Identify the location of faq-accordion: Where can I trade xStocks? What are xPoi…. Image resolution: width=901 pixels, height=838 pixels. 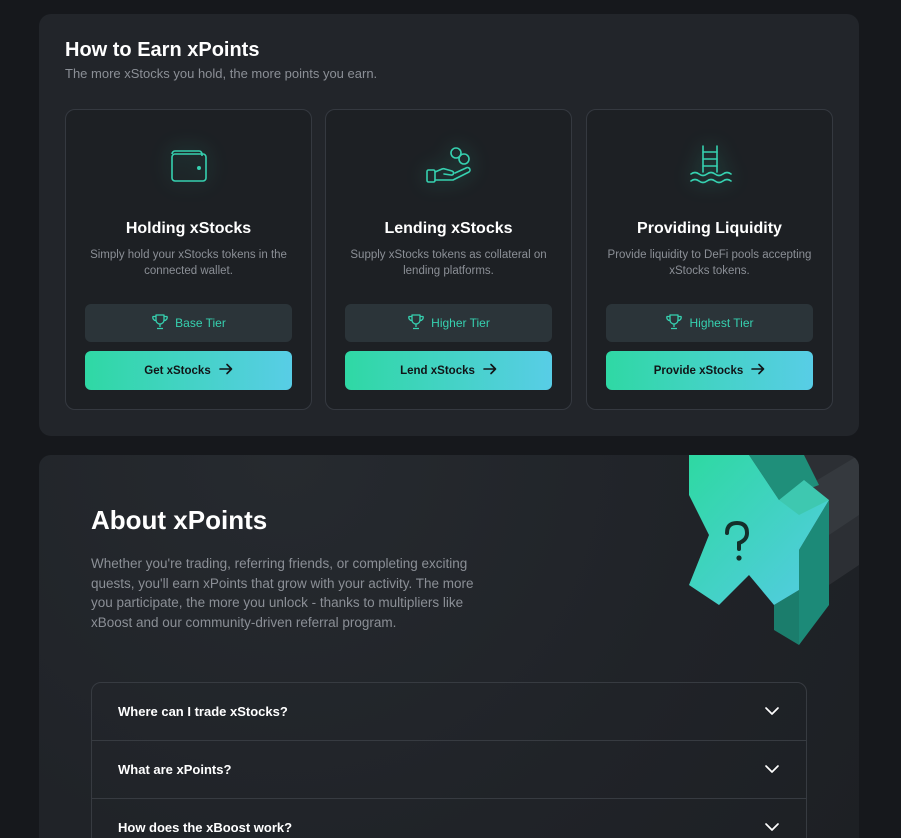
(449, 760).